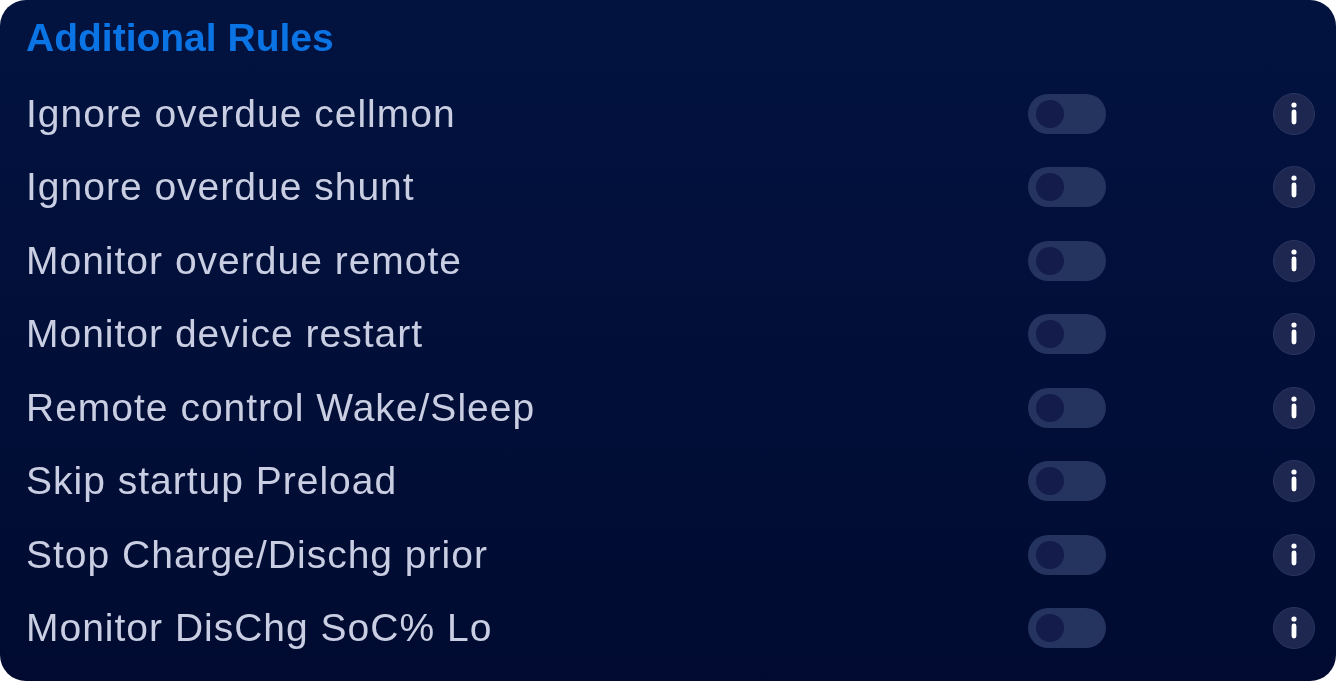 The image size is (1336, 681). I want to click on section-title: Additional Rules, so click(180, 38).